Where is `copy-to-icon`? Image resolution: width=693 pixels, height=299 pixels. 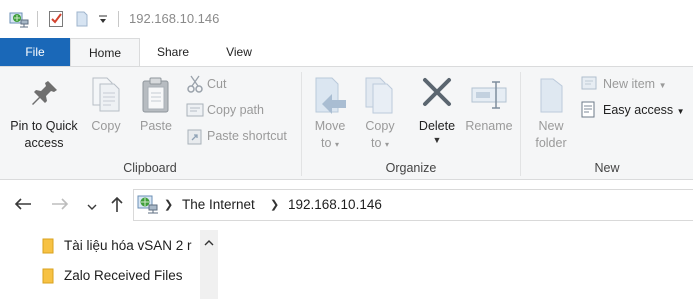
copy-to-icon is located at coordinates (381, 97).